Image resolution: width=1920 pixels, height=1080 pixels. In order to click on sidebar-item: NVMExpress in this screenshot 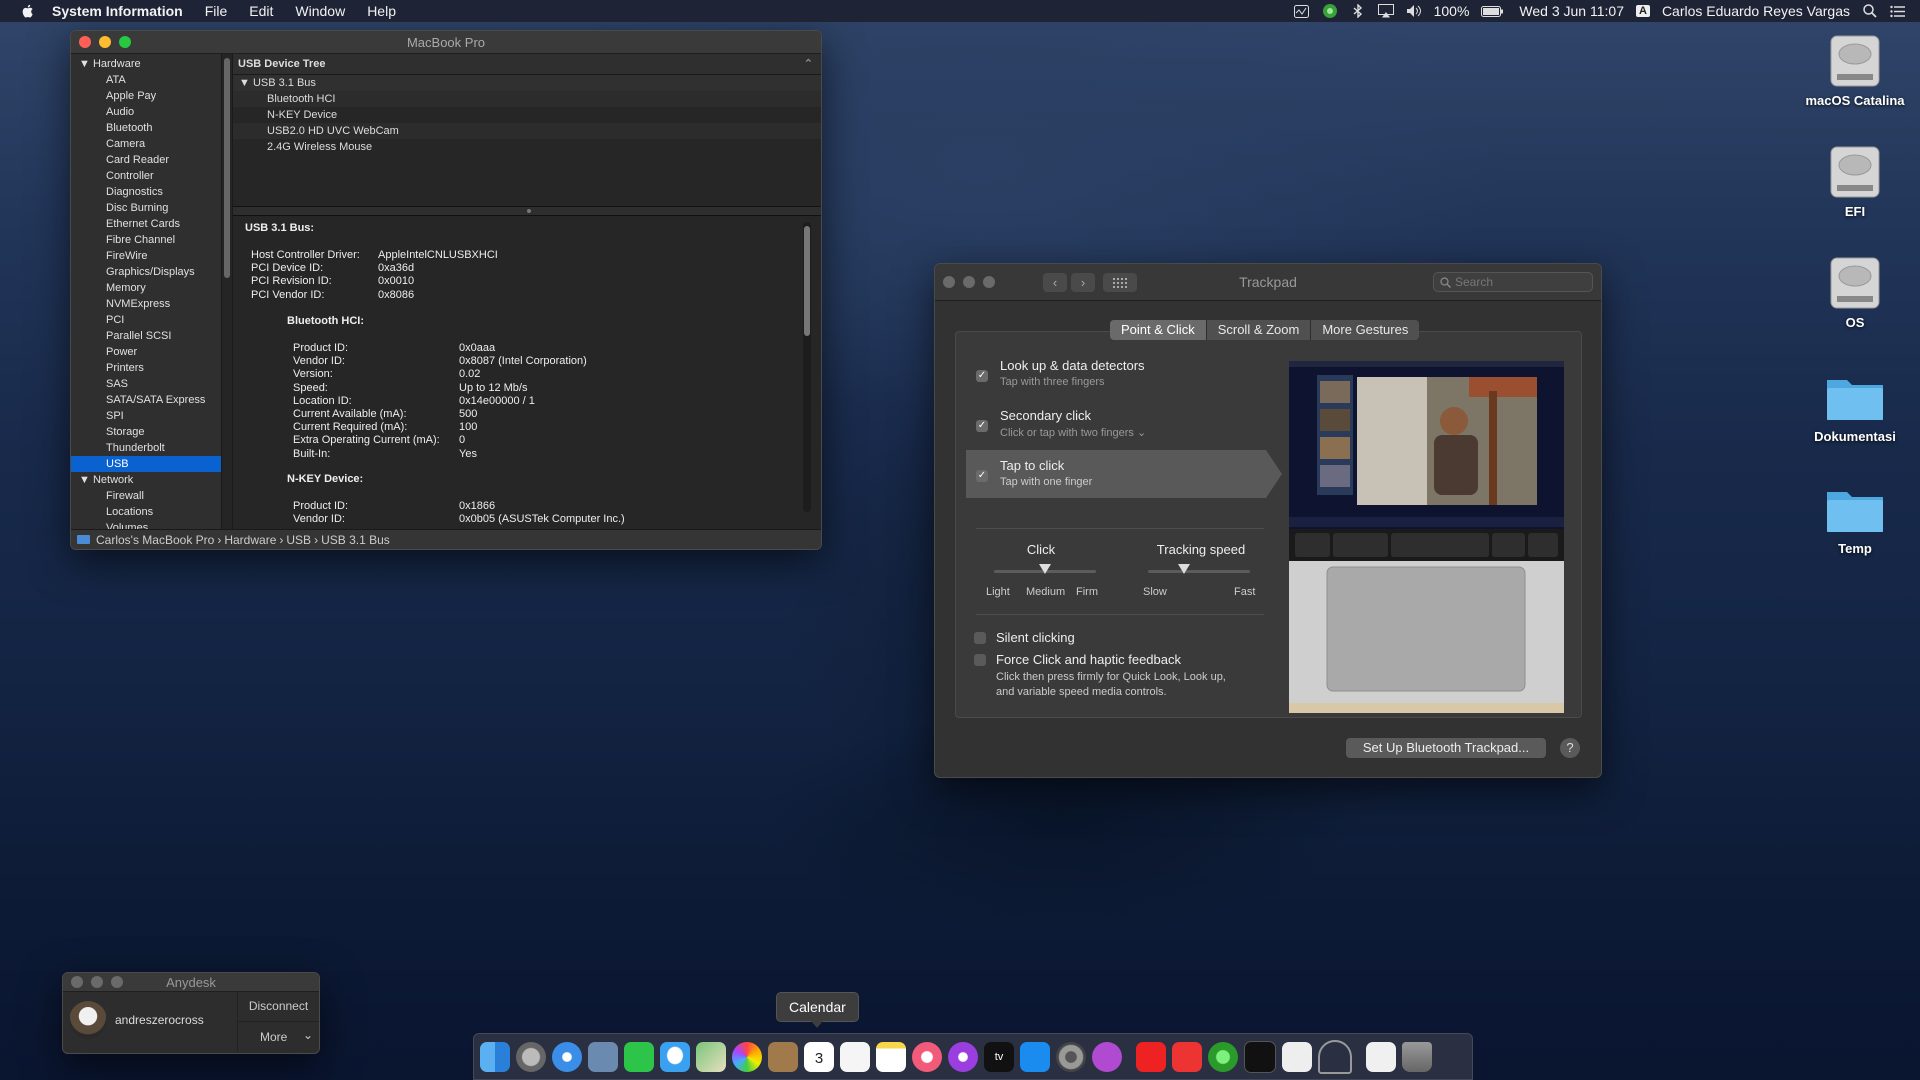, I will do `click(146, 304)`.